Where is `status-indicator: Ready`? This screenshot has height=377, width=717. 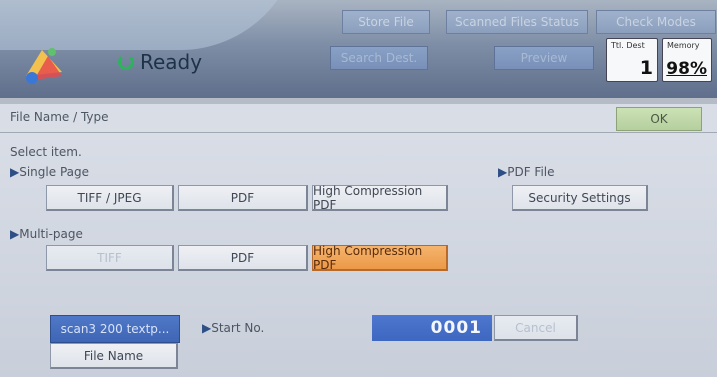
status-indicator: Ready is located at coordinates (160, 62).